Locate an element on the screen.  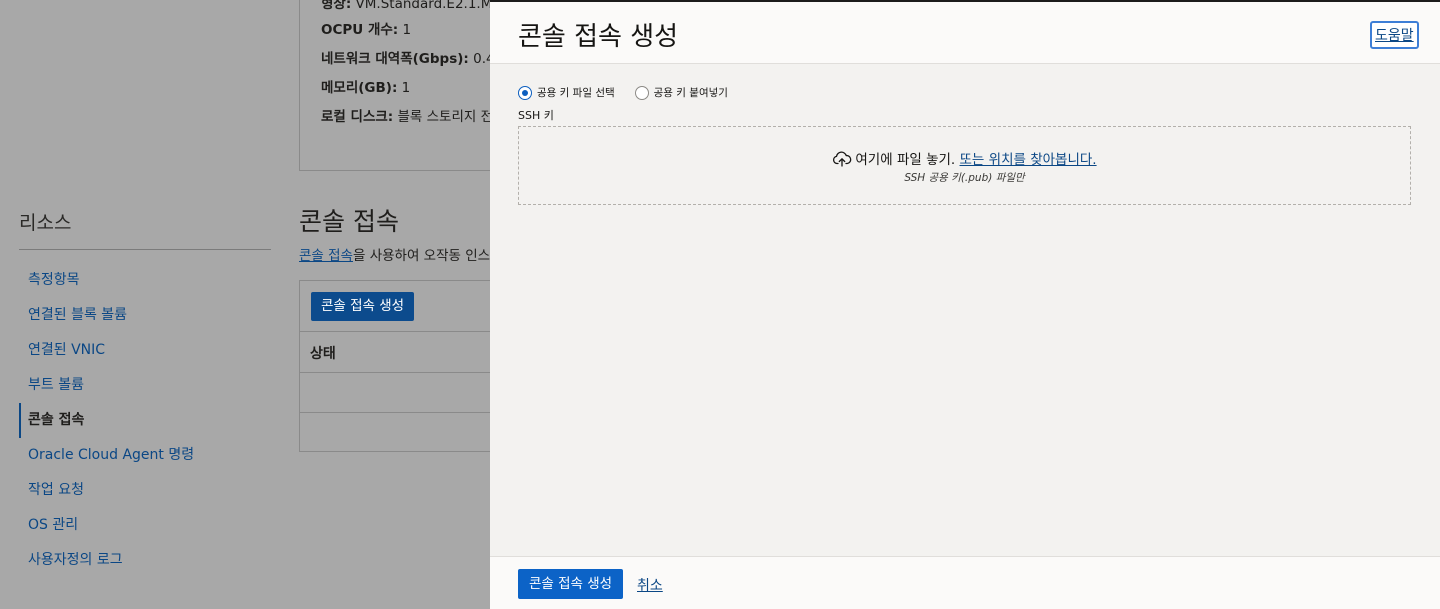
console-connection-doc-link: 콘솔 접속 is located at coordinates (326, 256).